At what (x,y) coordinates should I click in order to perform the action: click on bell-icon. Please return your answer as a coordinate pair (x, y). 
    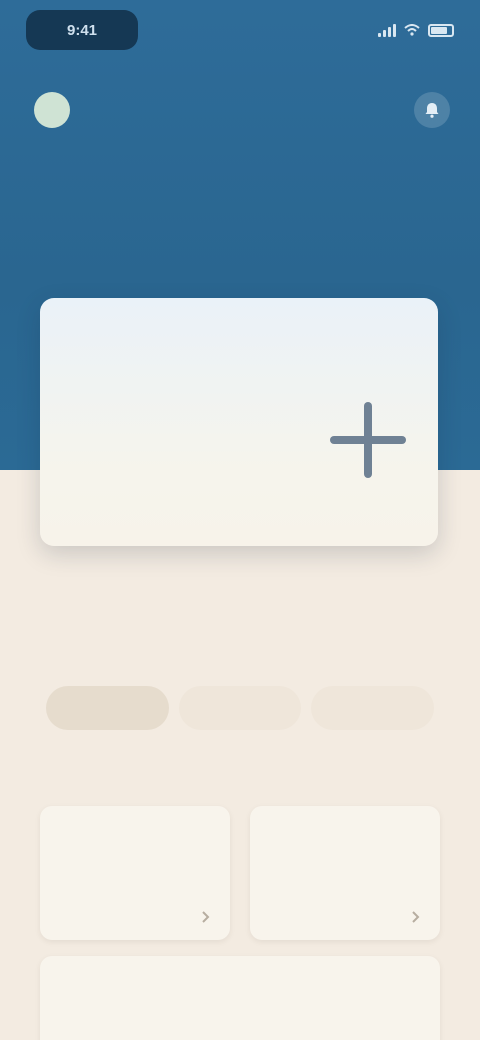
    Looking at the image, I should click on (432, 110).